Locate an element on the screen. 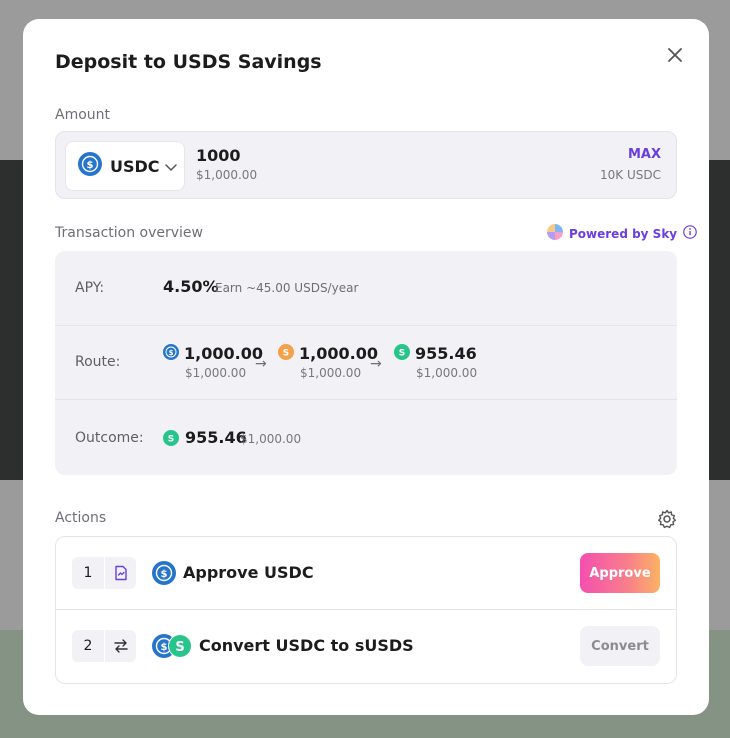  outcome-usd: $1,000.00 is located at coordinates (271, 439).